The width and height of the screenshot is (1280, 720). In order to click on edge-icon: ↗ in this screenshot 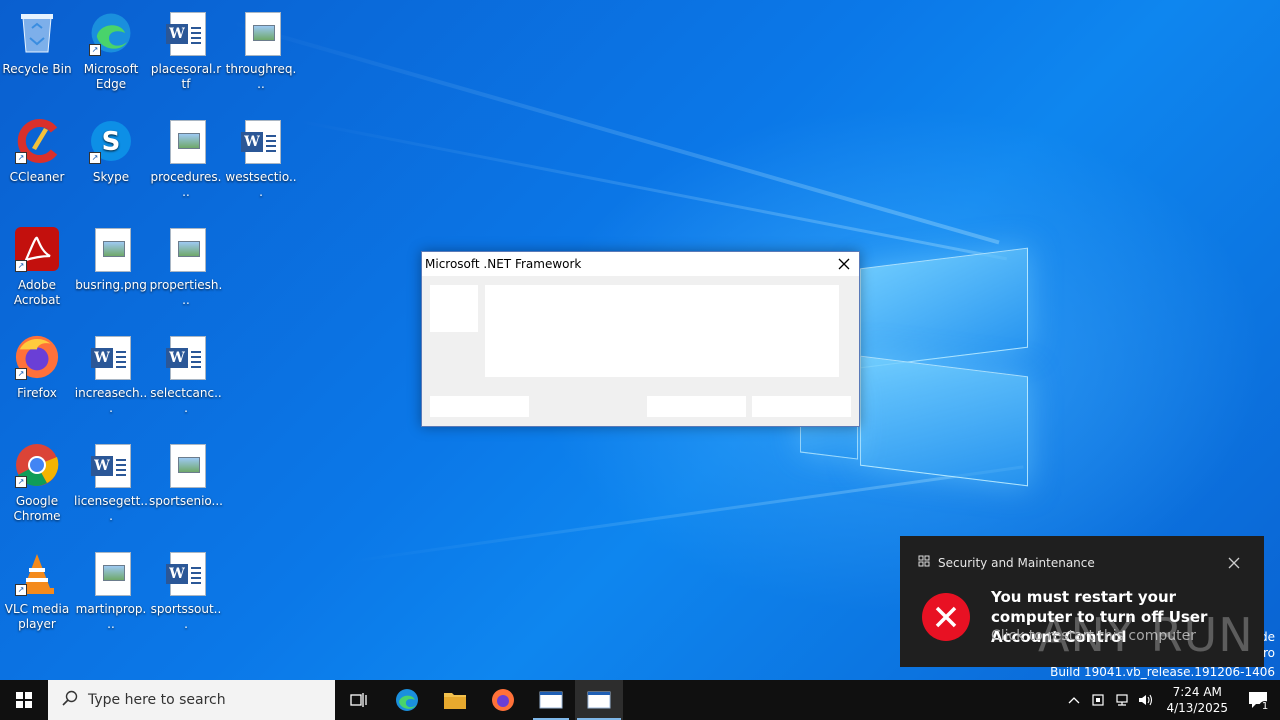, I will do `click(111, 34)`.